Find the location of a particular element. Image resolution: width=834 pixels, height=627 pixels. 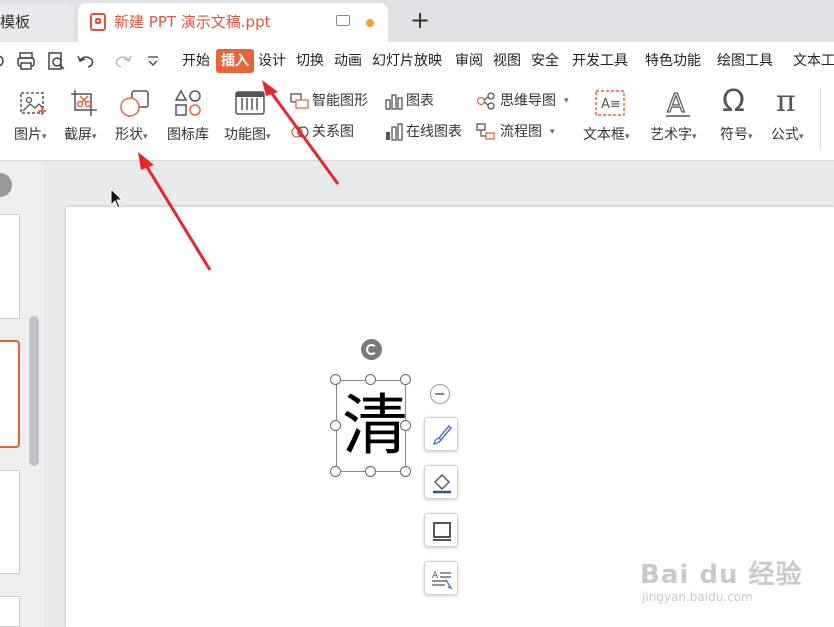

annotation-arrows is located at coordinates (239, 175).